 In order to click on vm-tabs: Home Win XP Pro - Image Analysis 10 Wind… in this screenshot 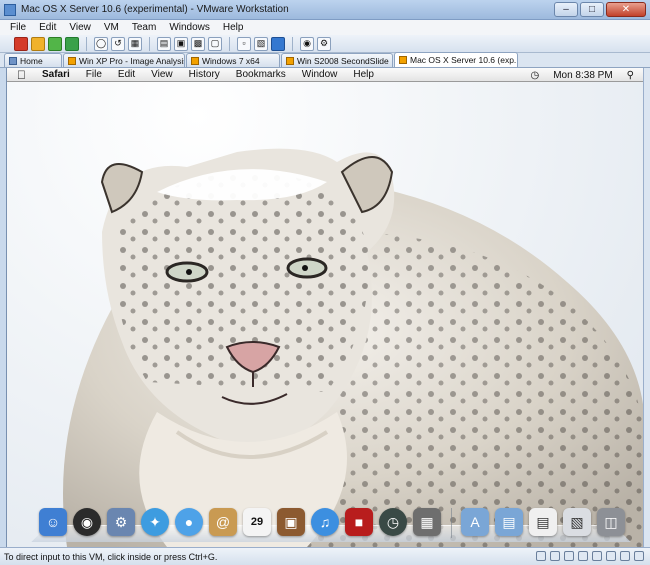, I will do `click(325, 60)`.